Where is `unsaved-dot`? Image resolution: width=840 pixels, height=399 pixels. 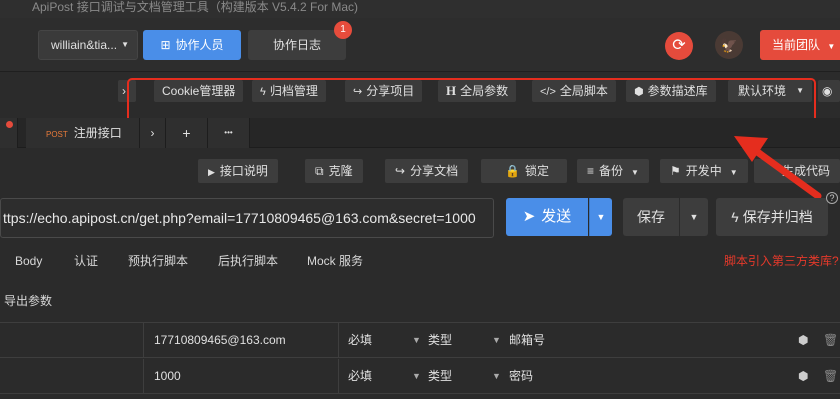 unsaved-dot is located at coordinates (9, 124).